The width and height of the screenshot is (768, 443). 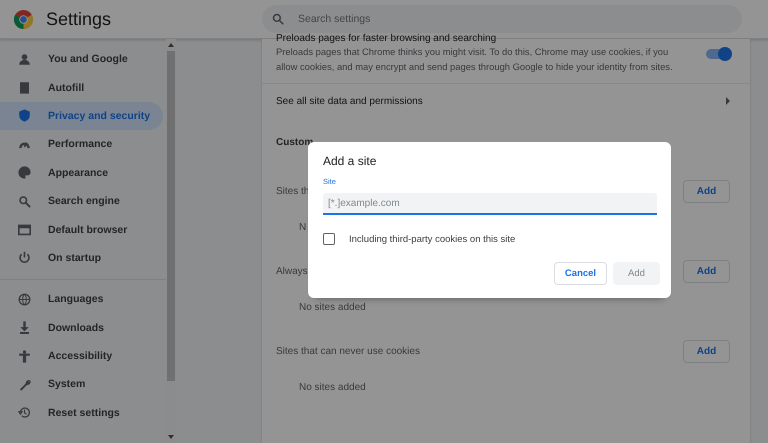 I want to click on sidebar-item: Search engine, so click(x=81, y=201).